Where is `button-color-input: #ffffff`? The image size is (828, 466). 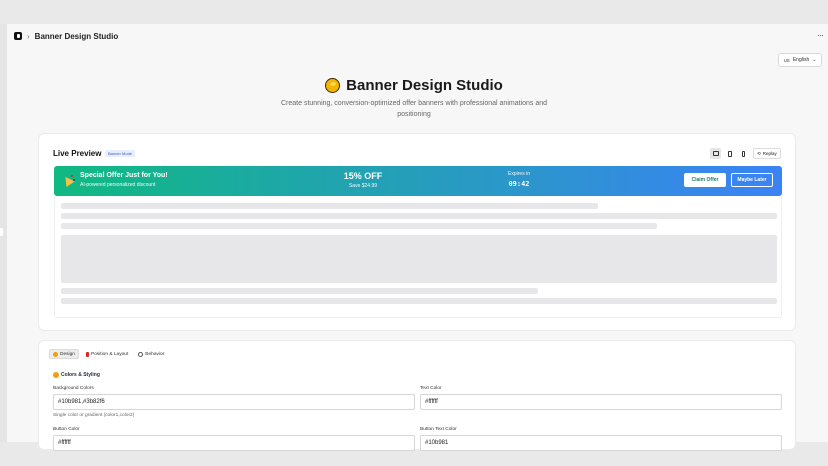
button-color-input: #ffffff is located at coordinates (234, 443).